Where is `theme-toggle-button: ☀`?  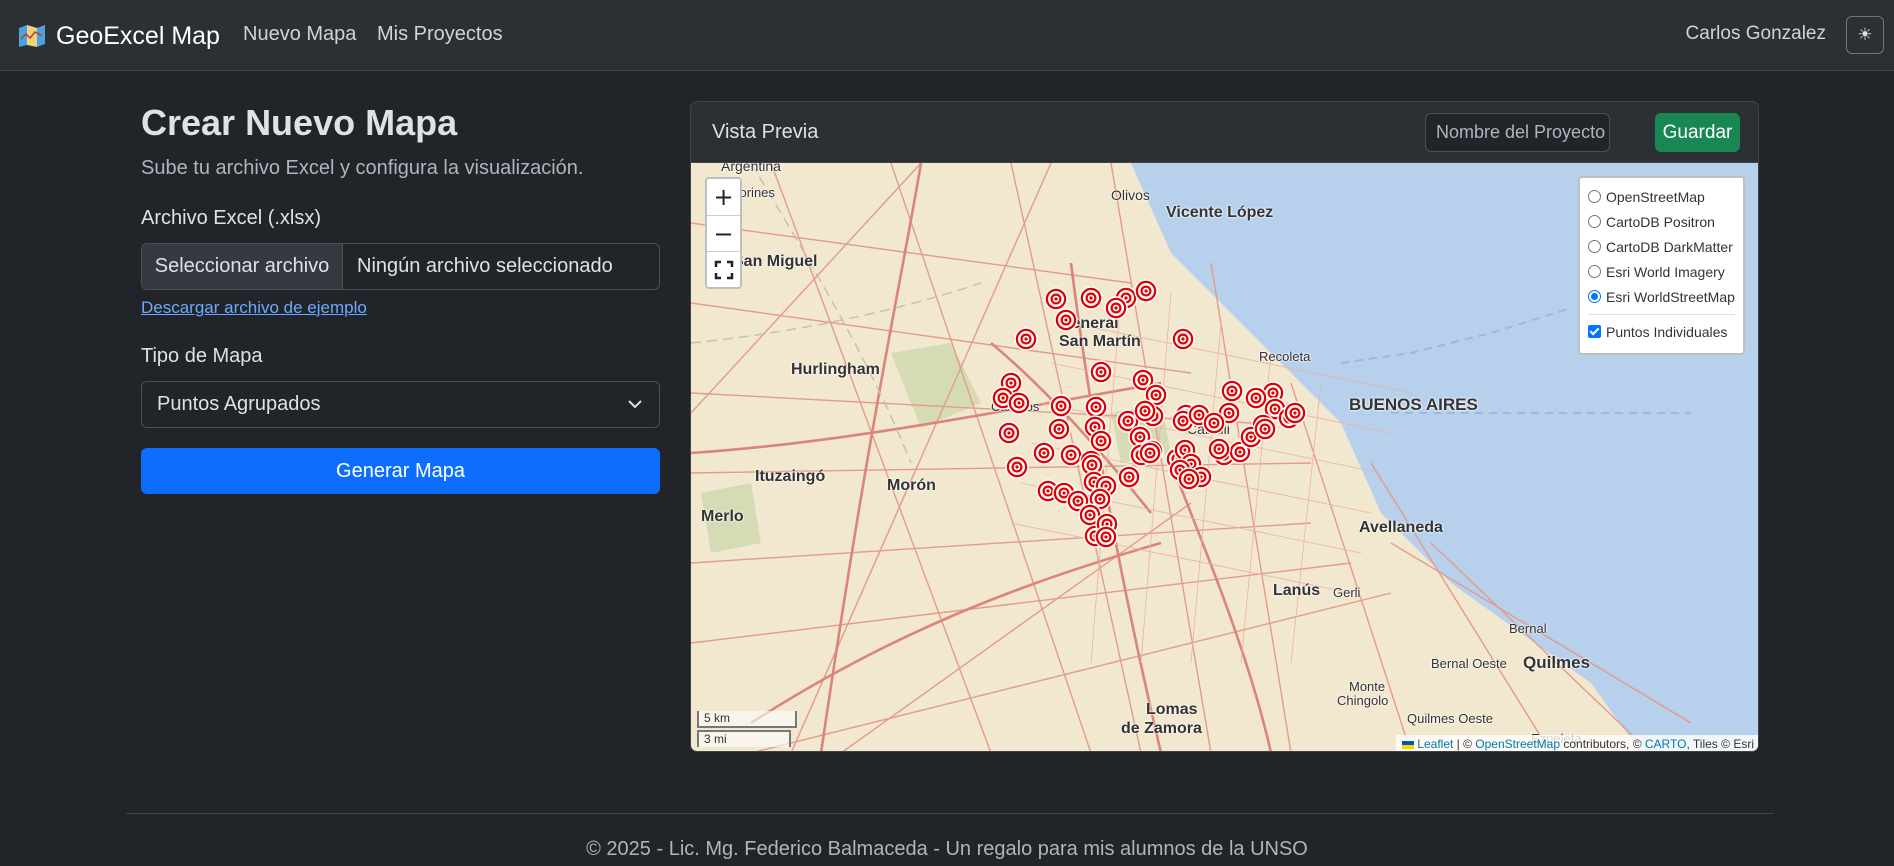
theme-toggle-button: ☀ is located at coordinates (1865, 35).